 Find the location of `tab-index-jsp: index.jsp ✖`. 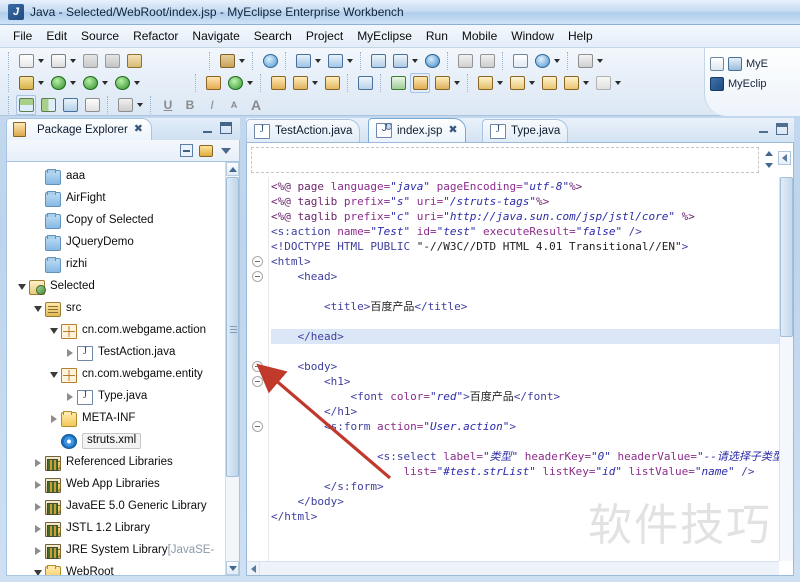

tab-index-jsp: index.jsp ✖ is located at coordinates (417, 130).